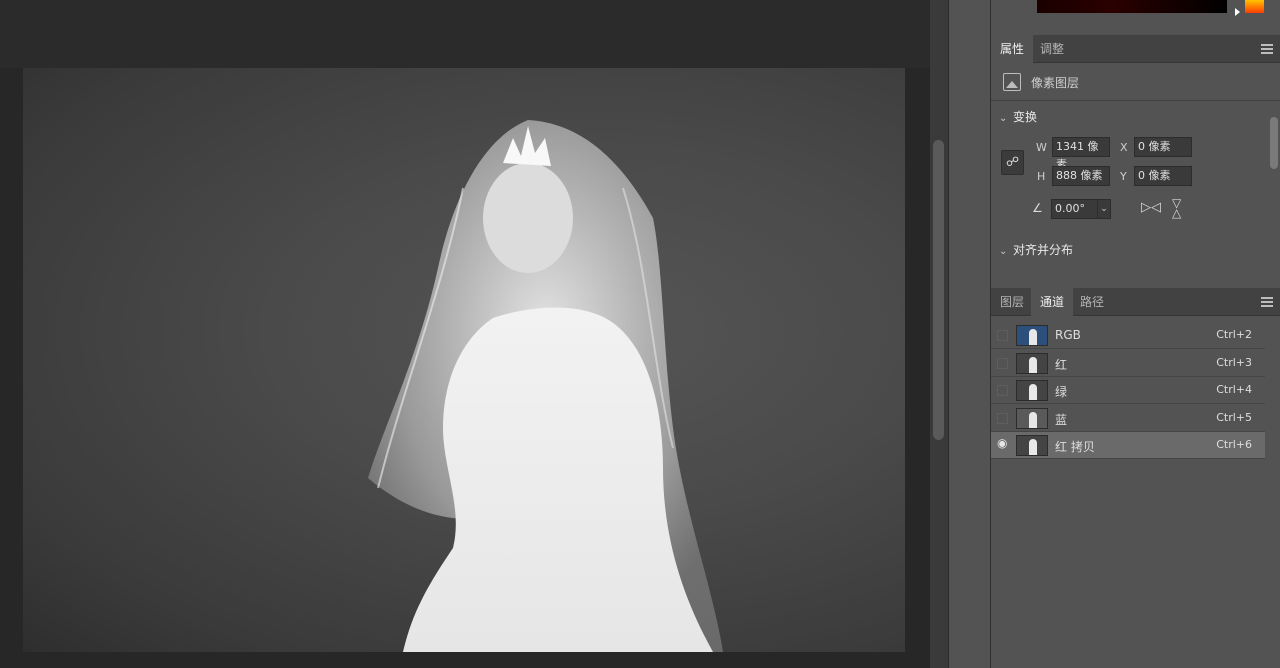 This screenshot has width=1280, height=668. Describe the element at coordinates (1061, 392) in the screenshot. I see `channel-name: 绿` at that location.